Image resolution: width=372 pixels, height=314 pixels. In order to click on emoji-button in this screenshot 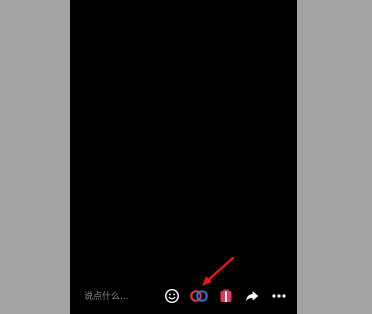, I will do `click(172, 296)`.